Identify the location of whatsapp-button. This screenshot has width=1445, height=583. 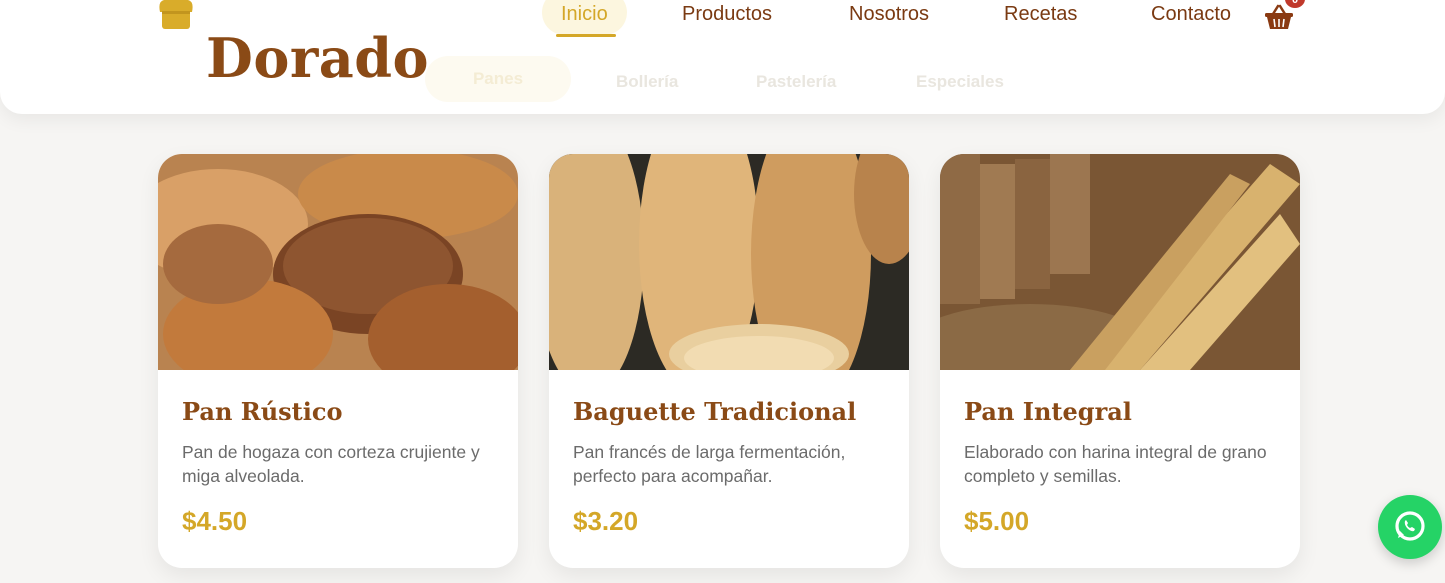
(1410, 527).